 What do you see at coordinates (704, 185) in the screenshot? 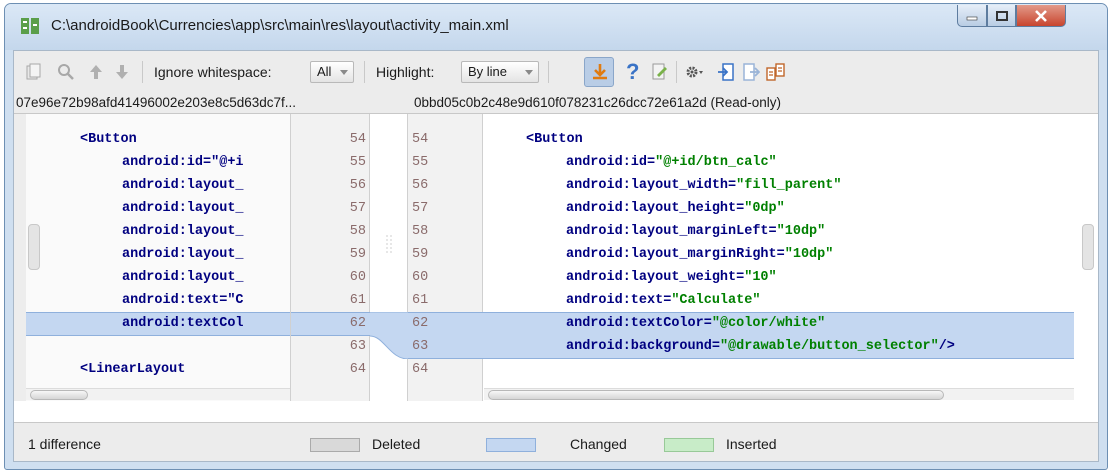
I see `right-code-line: android:layout_width="fill_parent"` at bounding box center [704, 185].